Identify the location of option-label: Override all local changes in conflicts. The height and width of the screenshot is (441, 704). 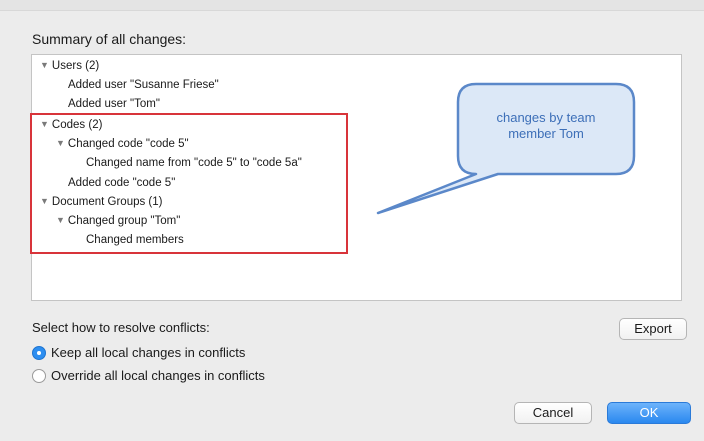
(158, 375).